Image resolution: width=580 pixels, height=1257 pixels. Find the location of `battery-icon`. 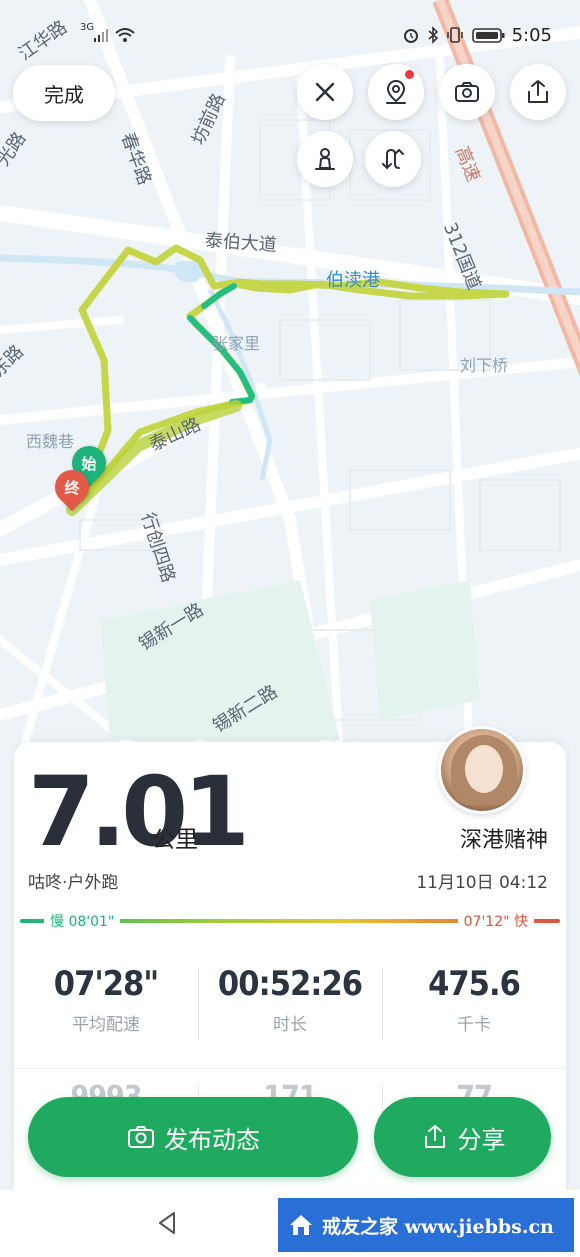

battery-icon is located at coordinates (488, 35).